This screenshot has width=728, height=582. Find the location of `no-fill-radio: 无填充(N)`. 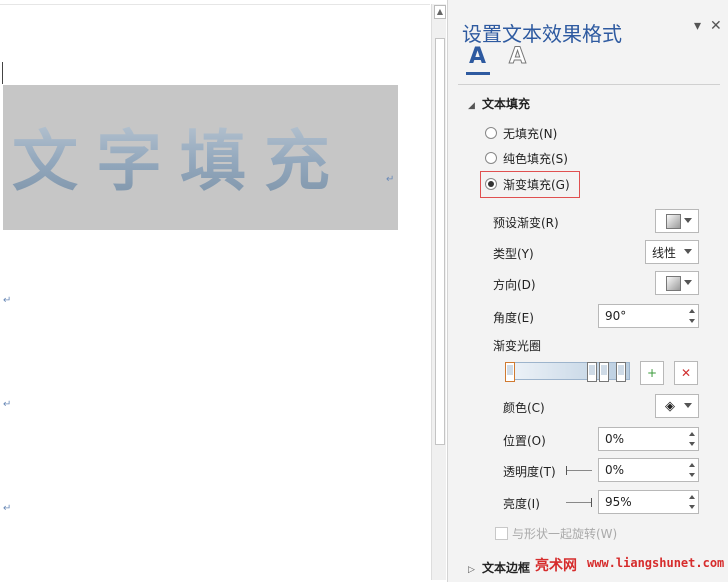

no-fill-radio: 无填充(N) is located at coordinates (521, 133).